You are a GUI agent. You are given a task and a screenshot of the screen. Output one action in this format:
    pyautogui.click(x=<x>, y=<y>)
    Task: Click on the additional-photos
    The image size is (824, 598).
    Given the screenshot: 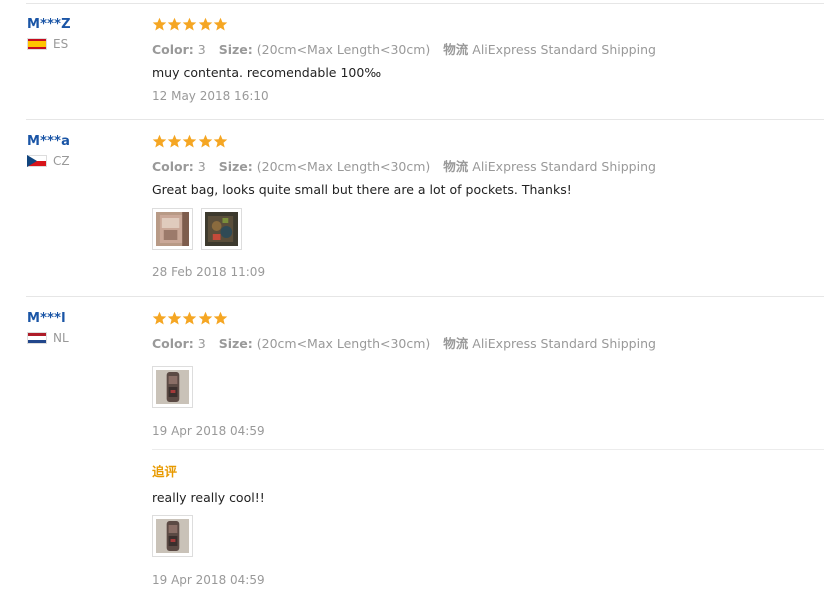 What is the action you would take?
    pyautogui.click(x=172, y=536)
    